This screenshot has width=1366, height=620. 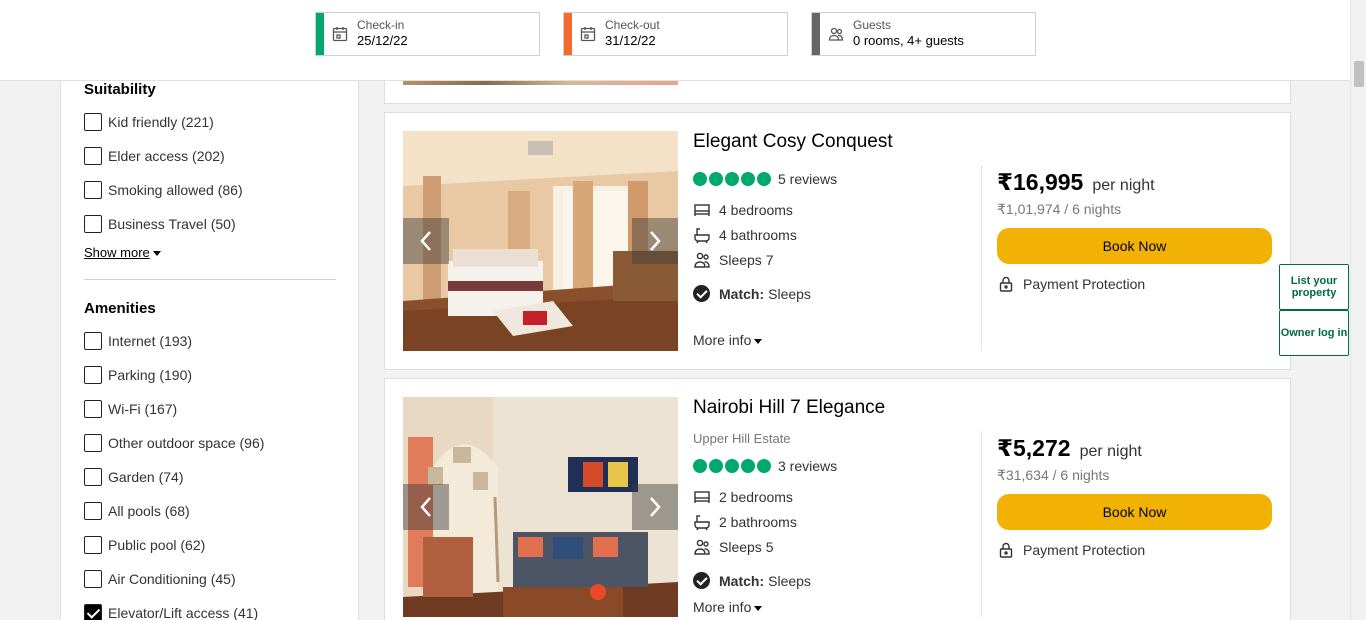 What do you see at coordinates (175, 190) in the screenshot?
I see `filter-label: Smoking allowed (86)` at bounding box center [175, 190].